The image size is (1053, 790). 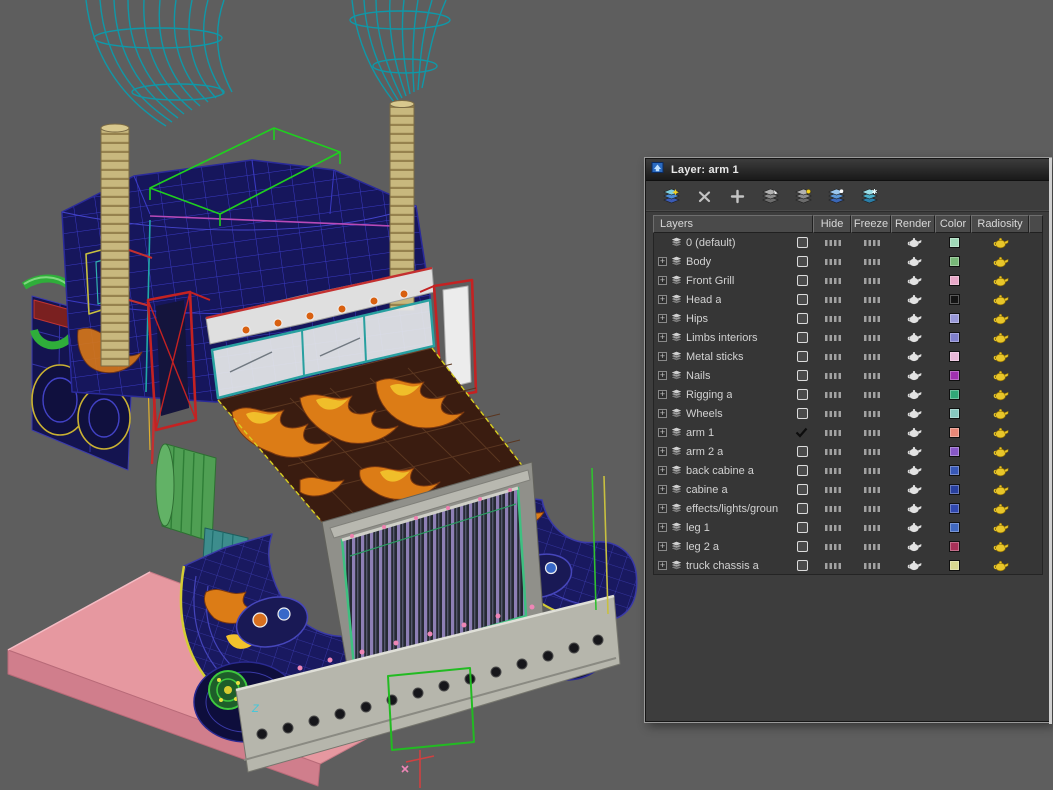 I want to click on create-new-layer-button, so click(x=671, y=196).